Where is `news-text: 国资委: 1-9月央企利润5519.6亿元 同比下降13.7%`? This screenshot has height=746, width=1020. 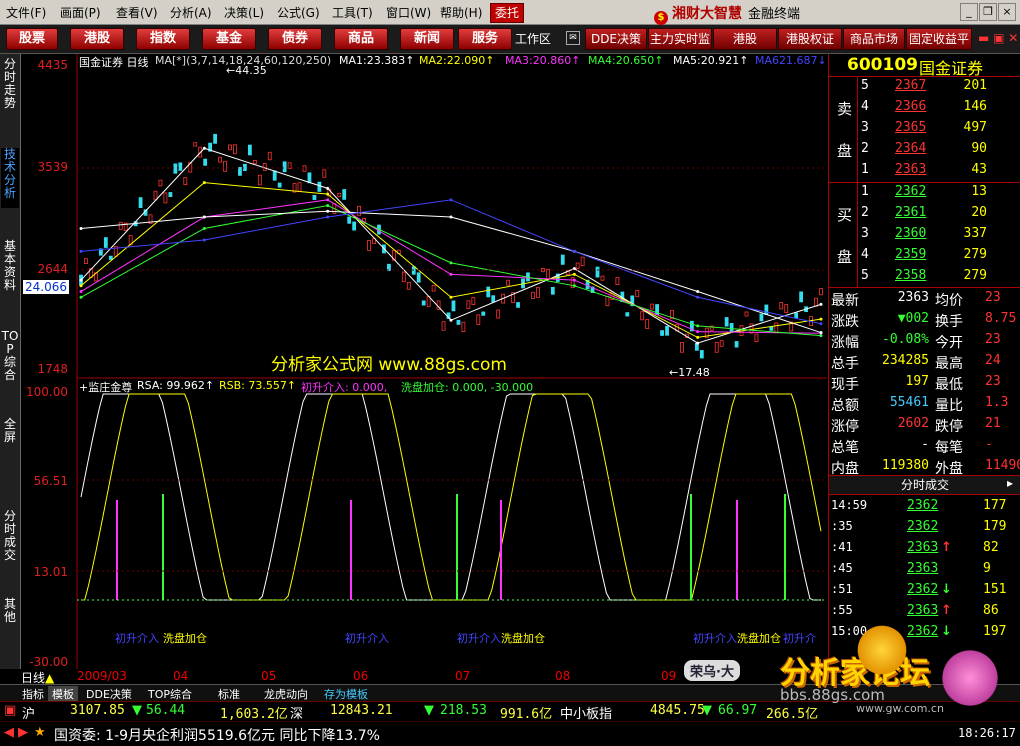
news-text: 国资委: 1-9月央企利润5519.6亿元 同比下降13.7% is located at coordinates (217, 735).